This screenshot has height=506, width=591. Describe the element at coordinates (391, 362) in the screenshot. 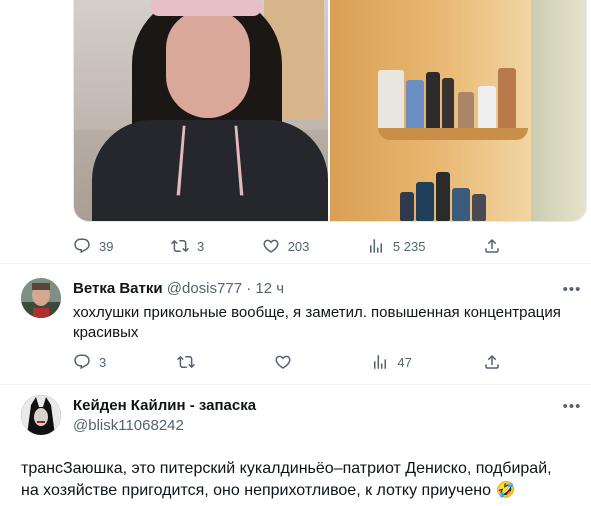

I see `views-button: 47` at that location.